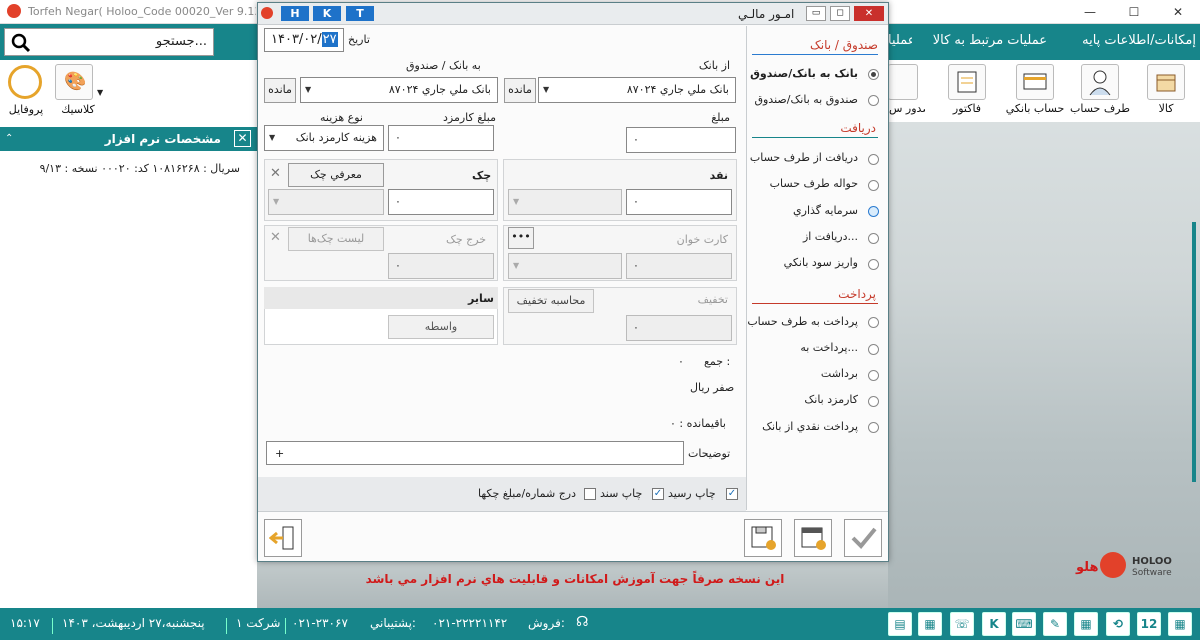 The image size is (1200, 640). Describe the element at coordinates (831, 399) in the screenshot. I see `option-bank-fee: كارمزد بانک` at that location.